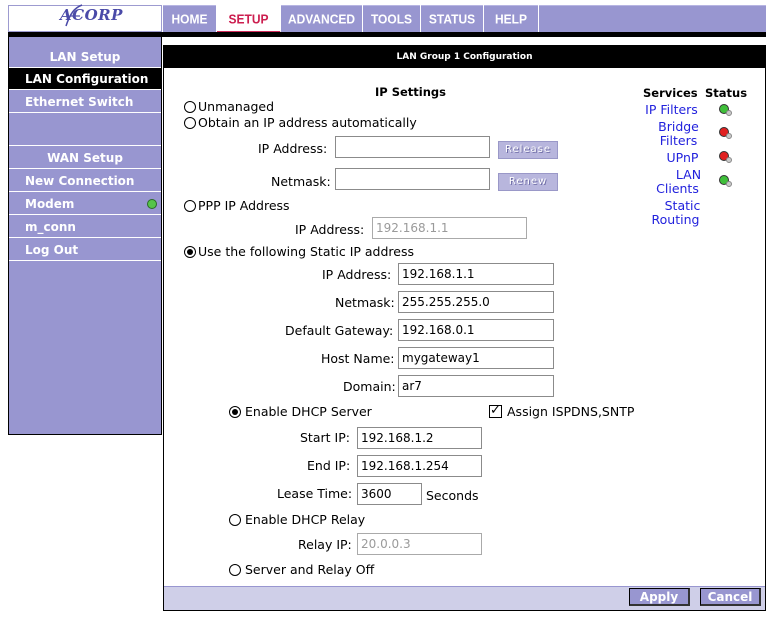 This screenshot has height=631, width=779. What do you see at coordinates (678, 141) in the screenshot?
I see `service-bridge-filters-link: Filters` at bounding box center [678, 141].